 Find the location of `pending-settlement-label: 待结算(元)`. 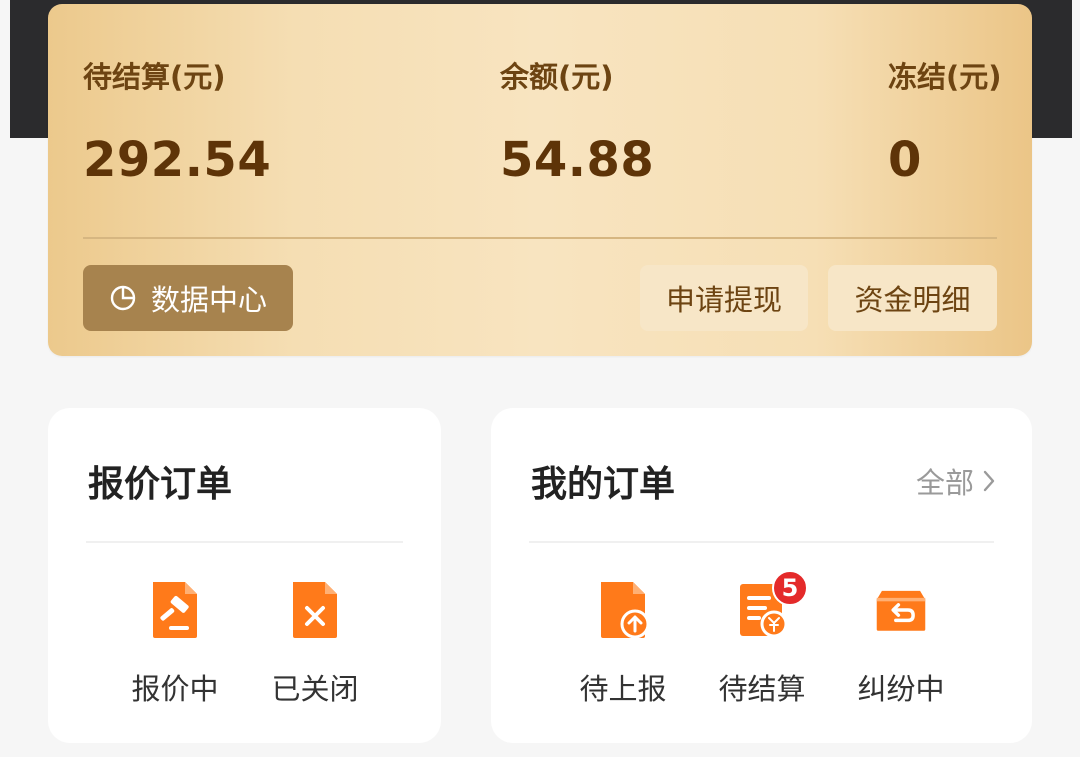

pending-settlement-label: 待结算(元) is located at coordinates (154, 77).